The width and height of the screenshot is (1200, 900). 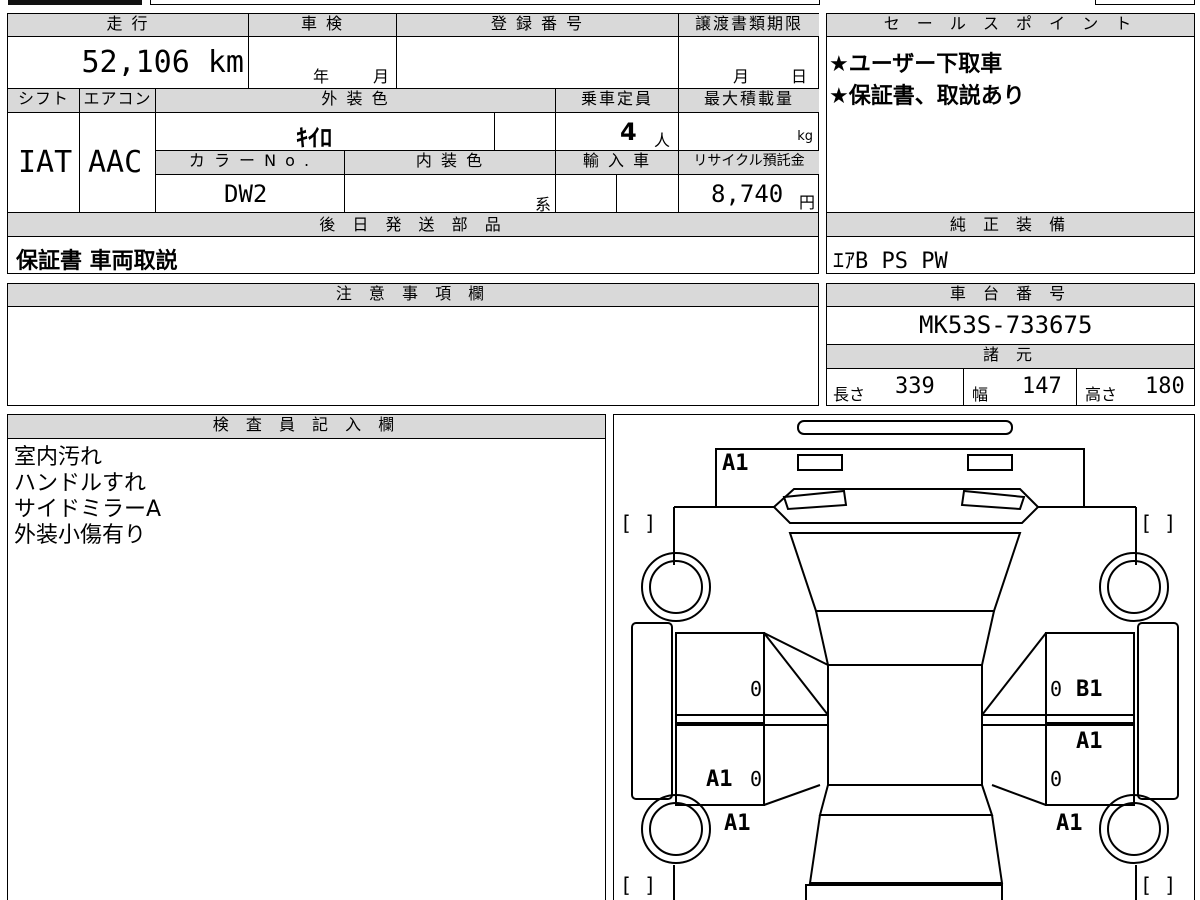 What do you see at coordinates (1089, 689) in the screenshot?
I see `mark-right-rear-door: B1` at bounding box center [1089, 689].